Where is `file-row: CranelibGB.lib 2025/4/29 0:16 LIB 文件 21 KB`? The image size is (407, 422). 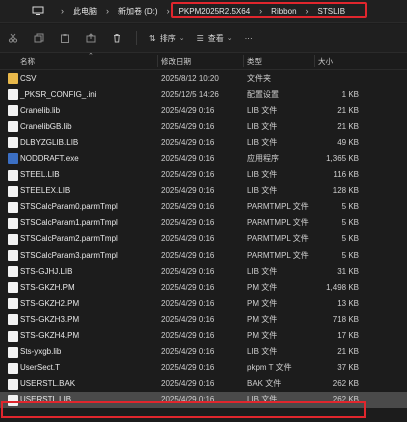
file-row: CranelibGB.lib 2025/4/29 0:16 LIB 文件 21 KB is located at coordinates (203, 126).